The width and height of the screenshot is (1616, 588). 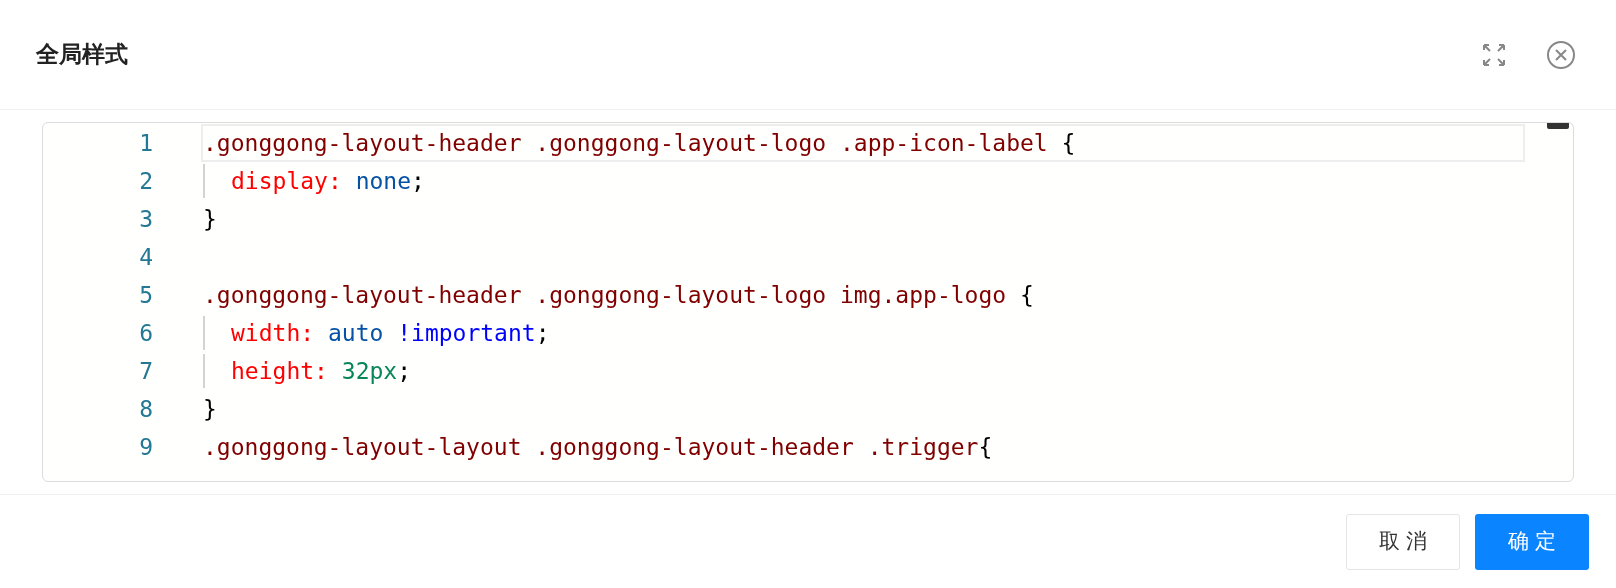 I want to click on line-number: 9, so click(x=145, y=447).